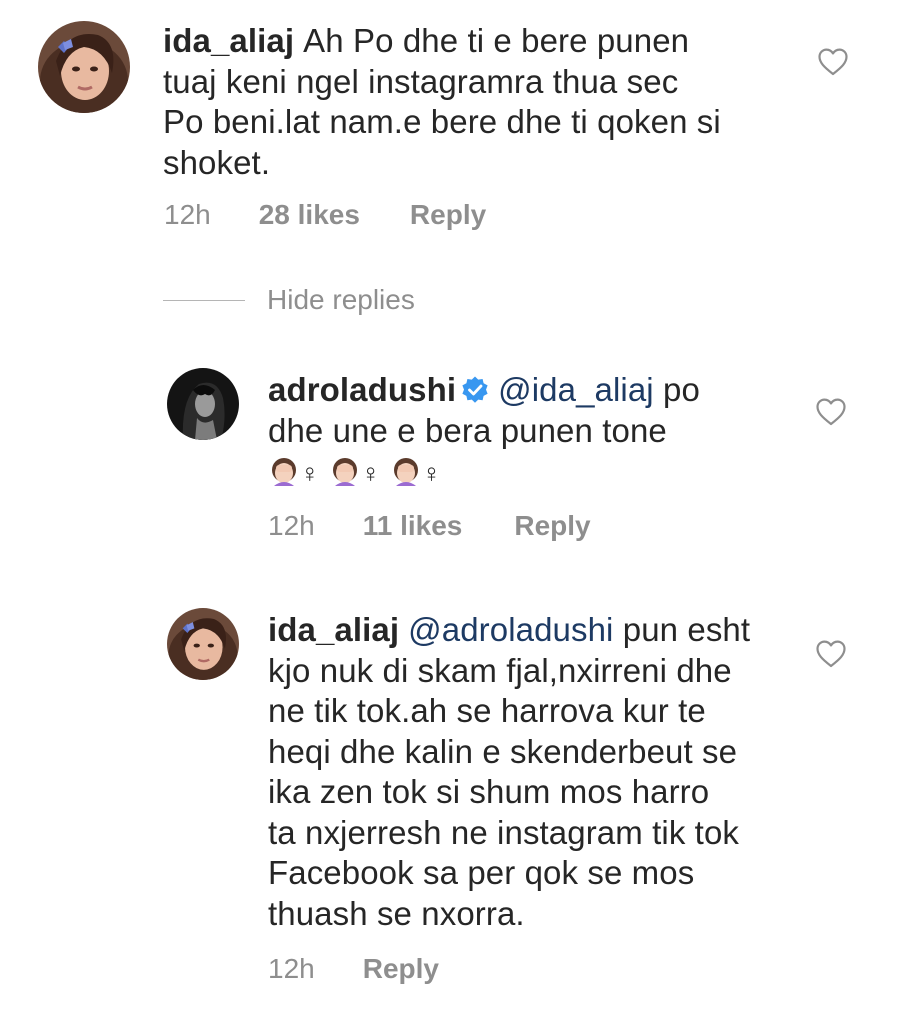 The image size is (900, 1019). Describe the element at coordinates (413, 526) in the screenshot. I see `comment-likes: 11 likes` at that location.